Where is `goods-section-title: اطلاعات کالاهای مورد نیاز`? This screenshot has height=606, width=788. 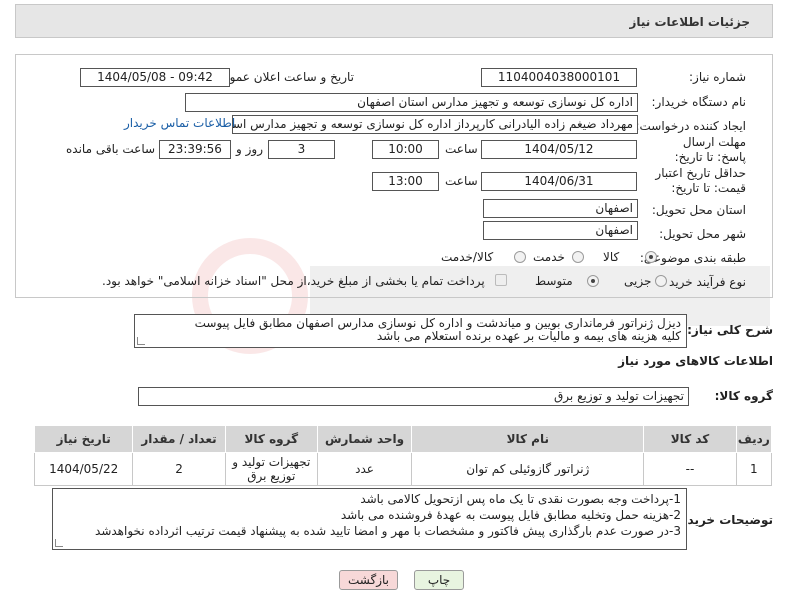
goods-section-title: اطلاعات کالاهای مورد نیاز is located at coordinates (695, 361).